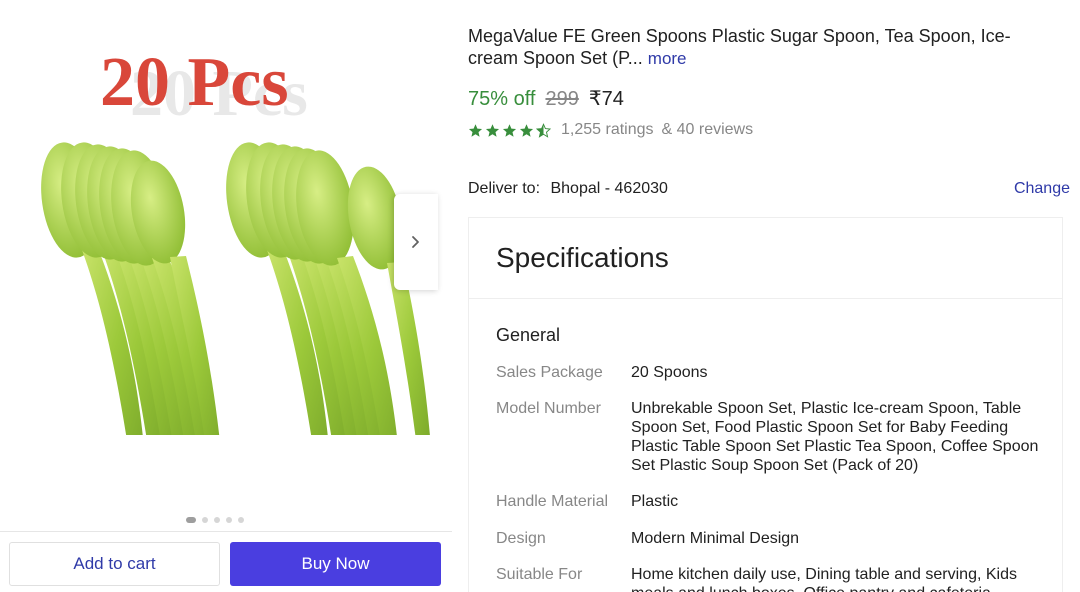 This screenshot has height=592, width=1080. What do you see at coordinates (194, 82) in the screenshot?
I see `image-caption: 20 Pcs` at bounding box center [194, 82].